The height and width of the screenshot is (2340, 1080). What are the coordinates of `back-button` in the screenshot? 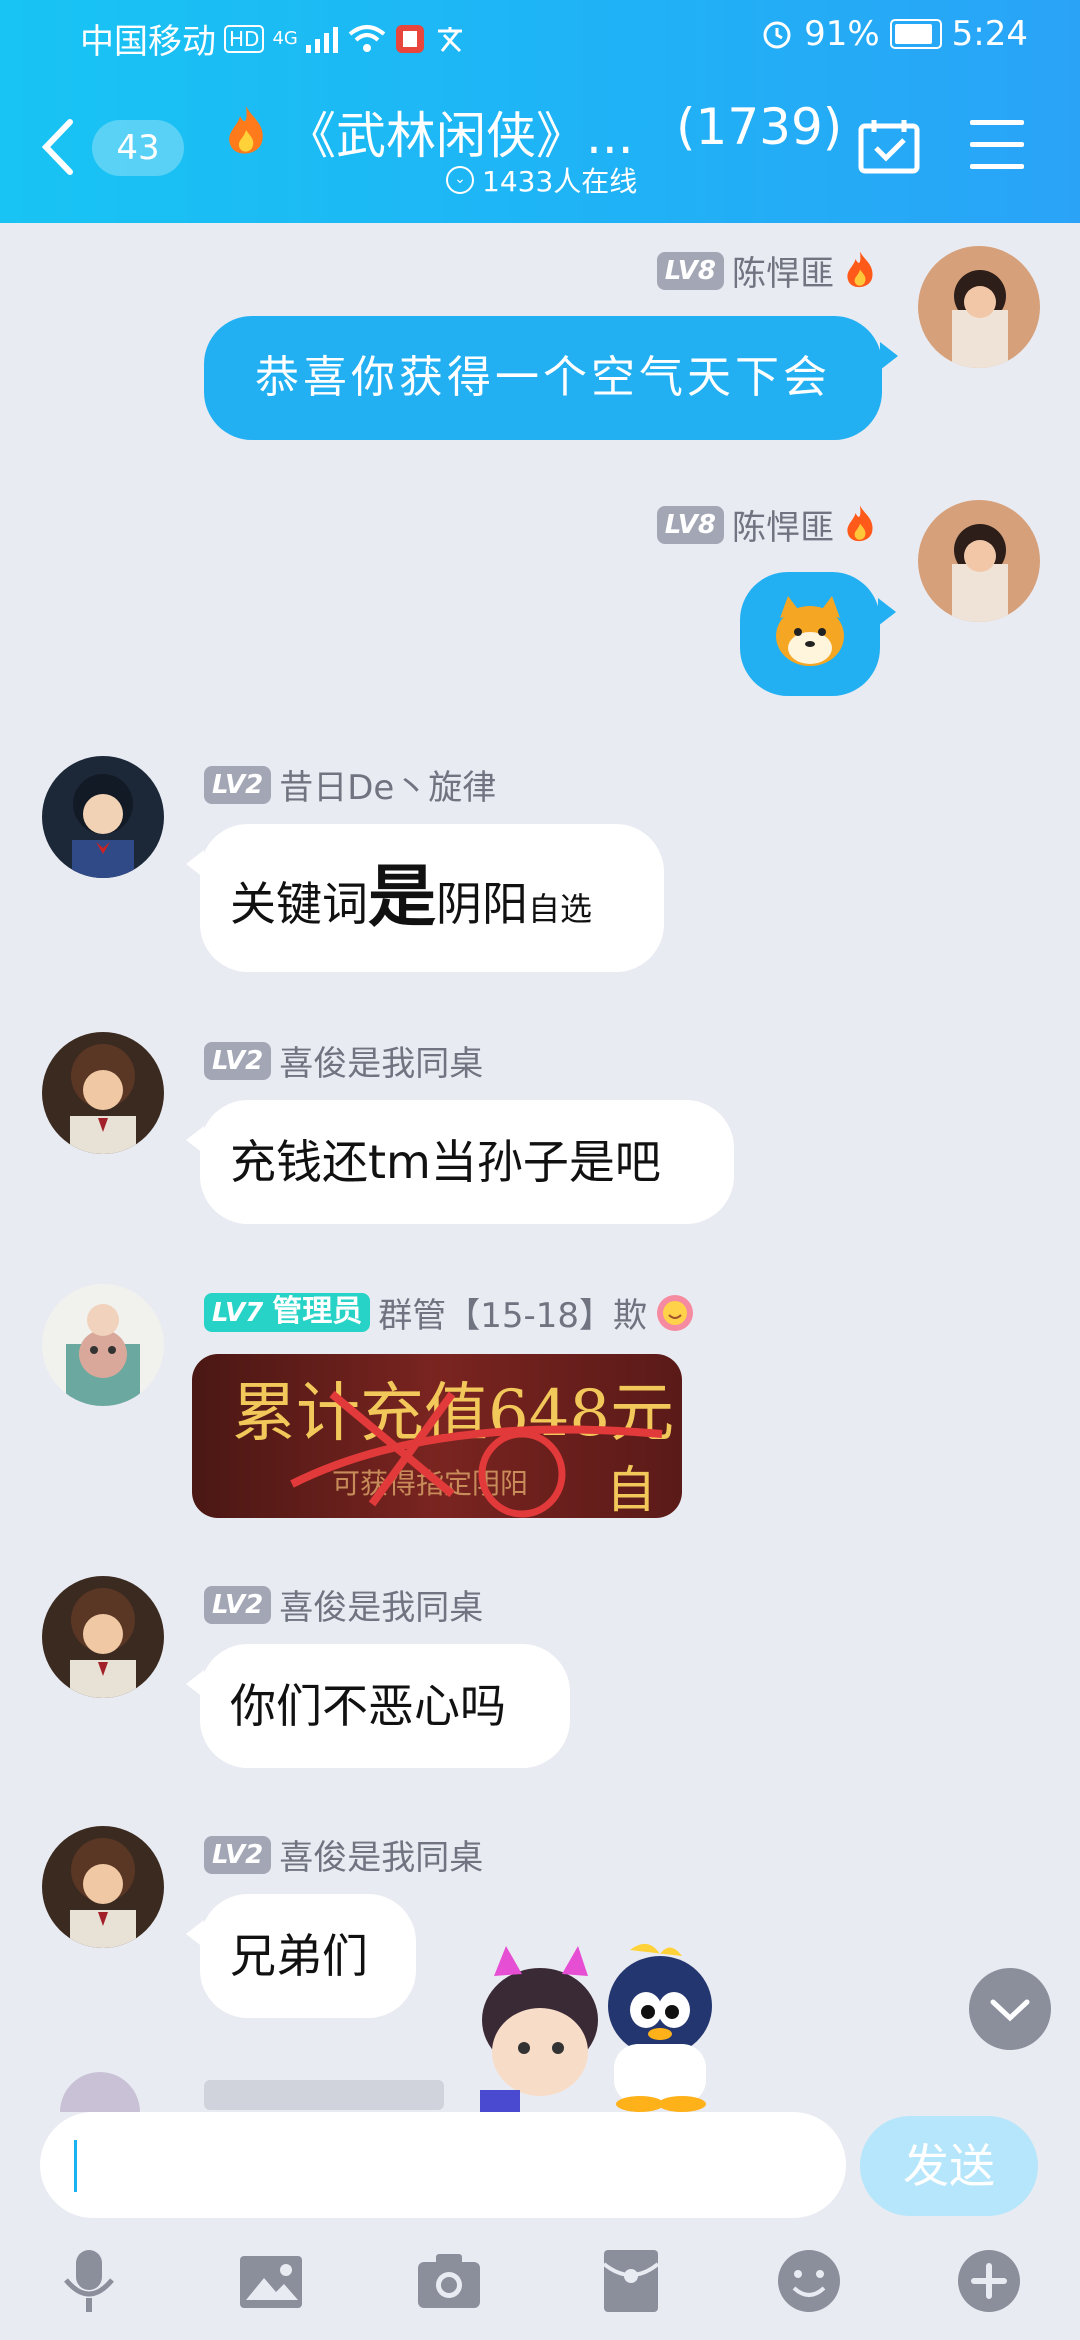 It's located at (58, 152).